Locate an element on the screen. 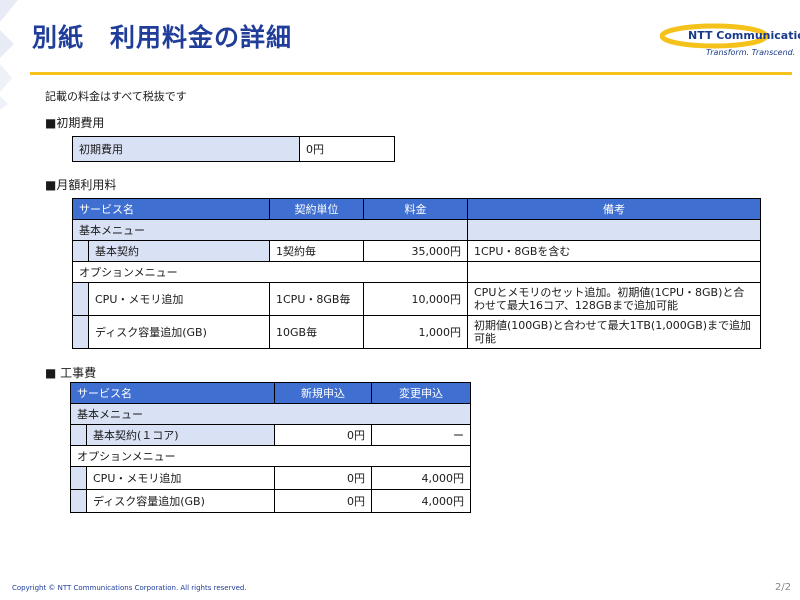 This screenshot has height=600, width=800. price: 10,000円 is located at coordinates (415, 299).